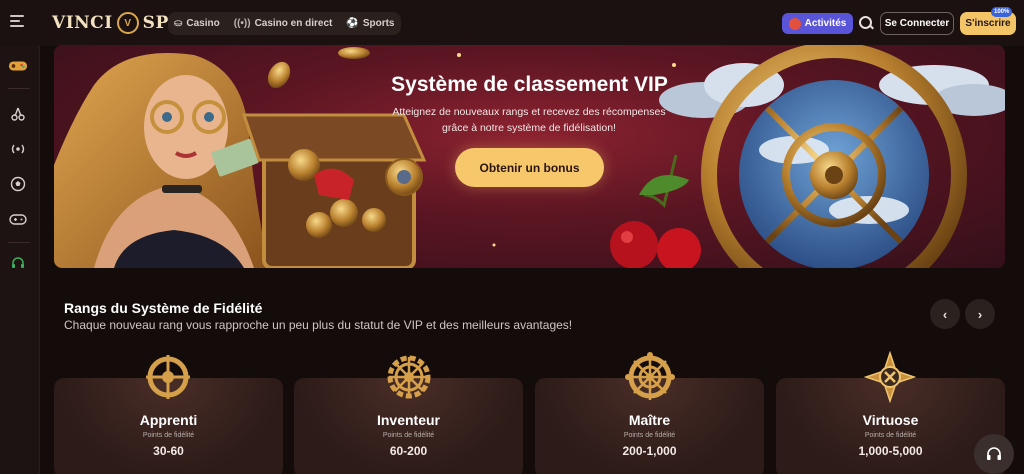 This screenshot has height=474, width=1024. I want to click on soccer-ball-icon, so click(18, 184).